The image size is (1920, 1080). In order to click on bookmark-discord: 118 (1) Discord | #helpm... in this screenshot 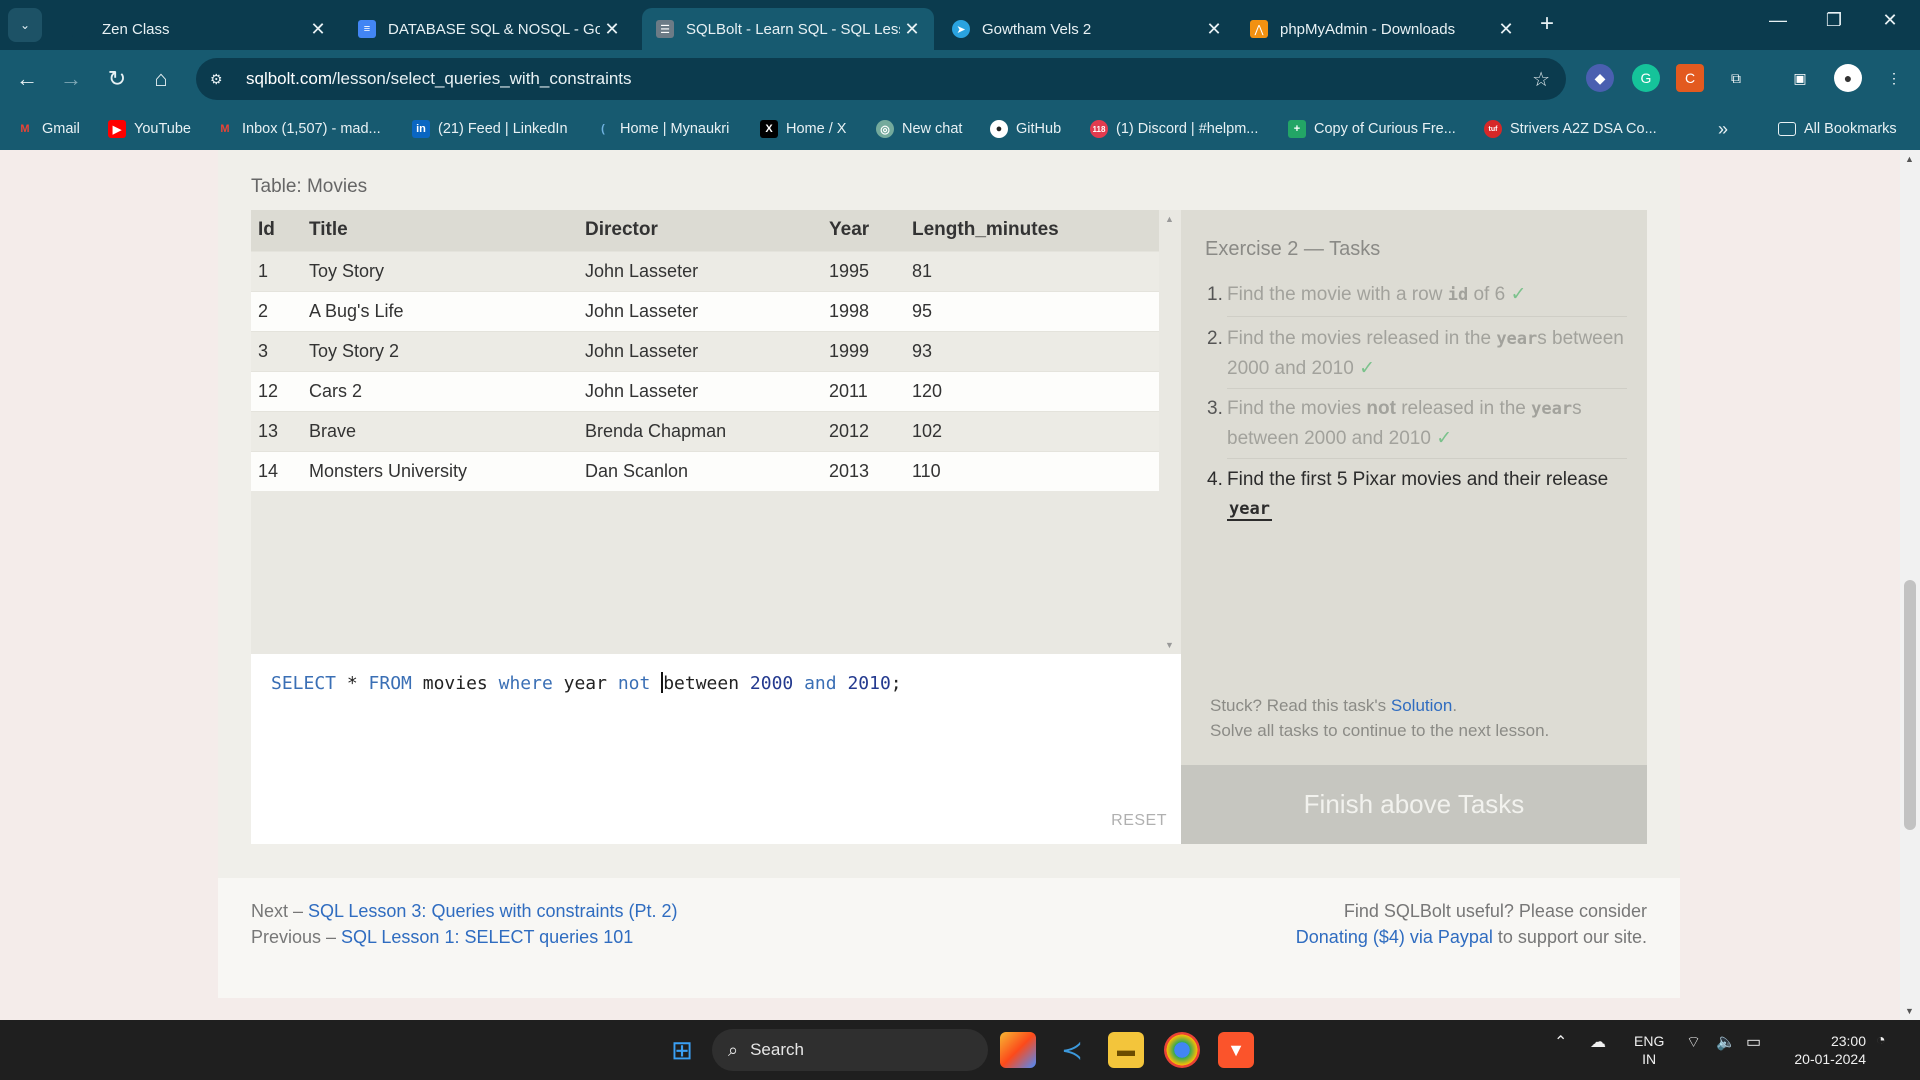, I will do `click(1174, 129)`.